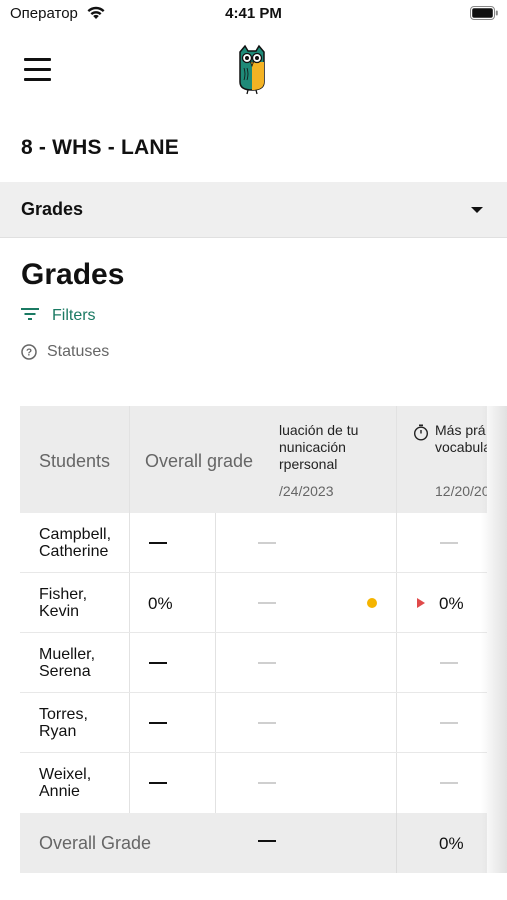 This screenshot has width=507, height=900. I want to click on footer-grade-value: 0%, so click(451, 843).